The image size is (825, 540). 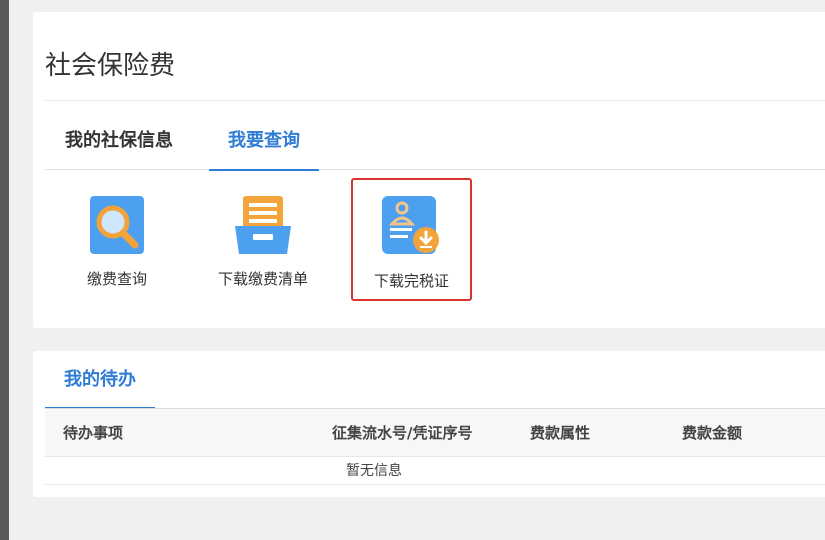 I want to click on column-header-todo-item: 待办事项, so click(x=93, y=433).